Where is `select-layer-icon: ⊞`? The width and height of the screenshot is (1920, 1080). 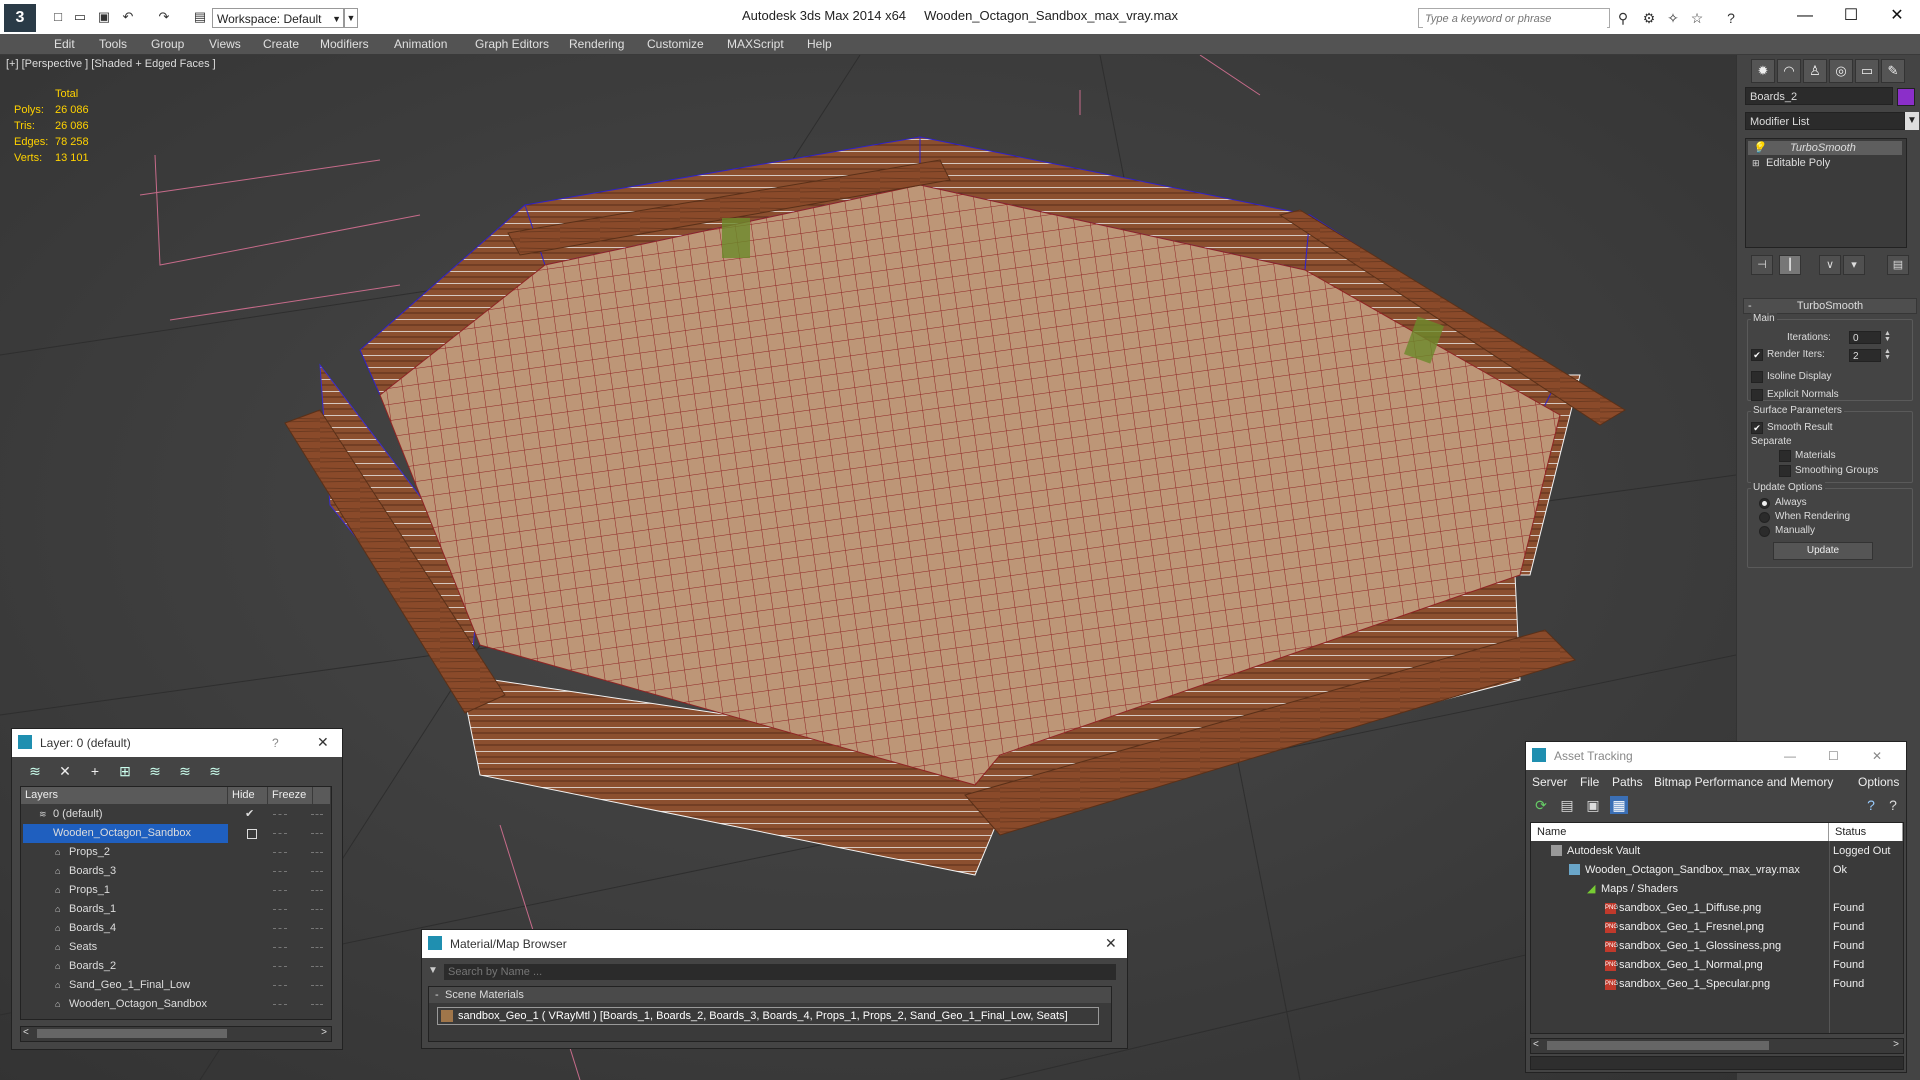
select-layer-icon: ⊞ is located at coordinates (125, 771).